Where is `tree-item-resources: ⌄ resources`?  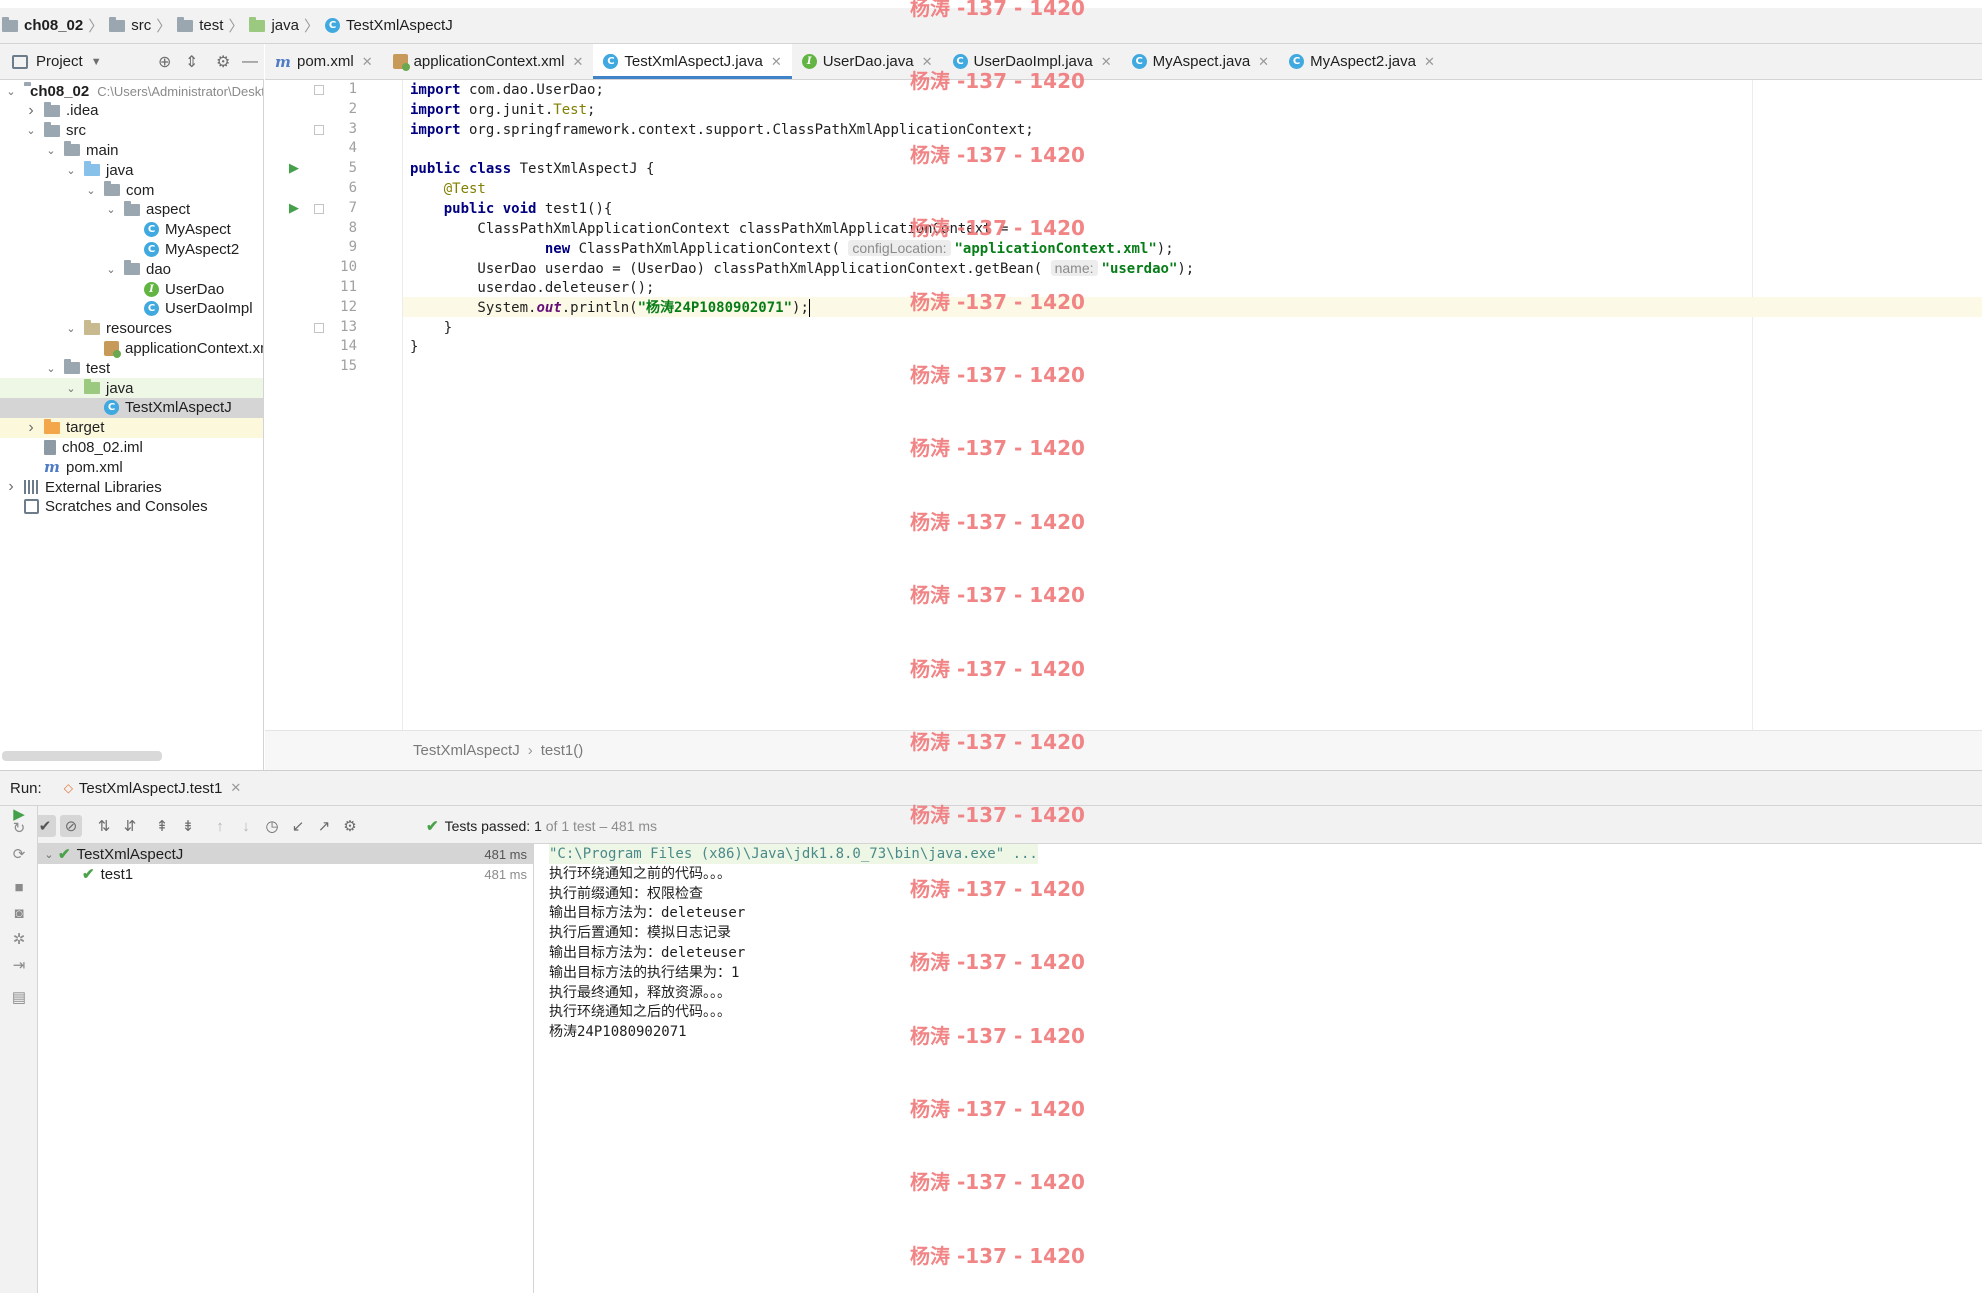 tree-item-resources: ⌄ resources is located at coordinates (131, 329).